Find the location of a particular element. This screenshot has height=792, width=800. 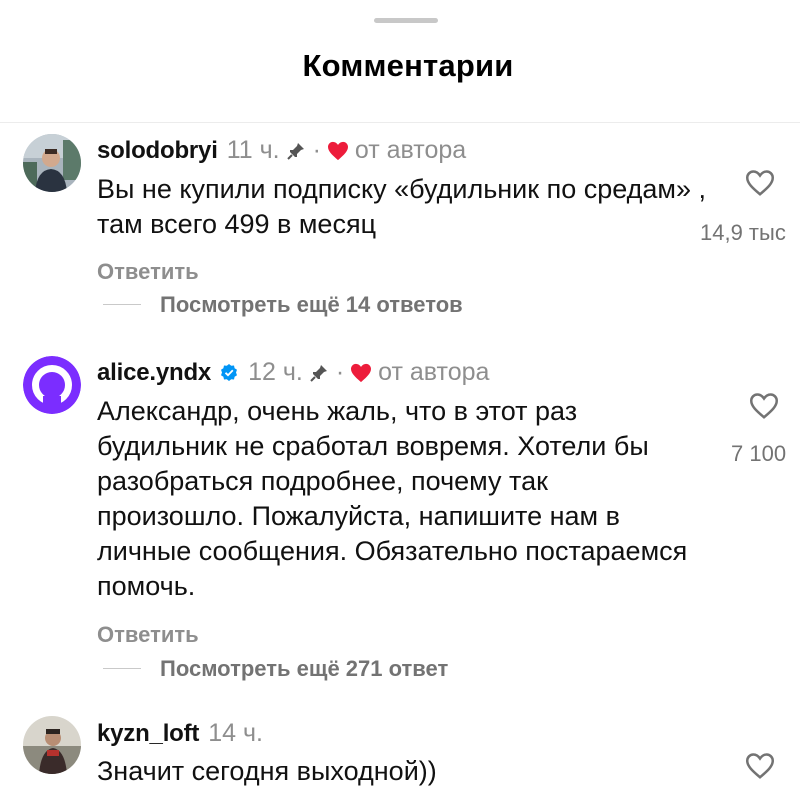

view-more-replies-button: Посмотреть ещё 271 ответ is located at coordinates (304, 669).